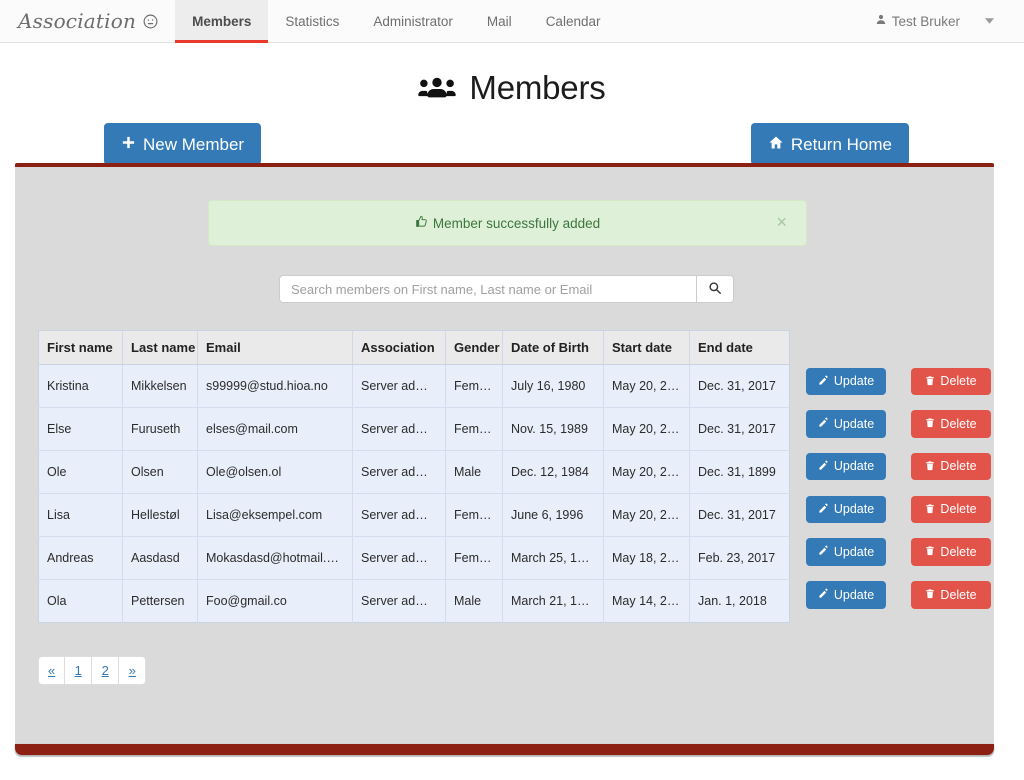 This screenshot has height=780, width=1024. I want to click on cell-email: Mokasdasd@hotmail.com, so click(275, 558).